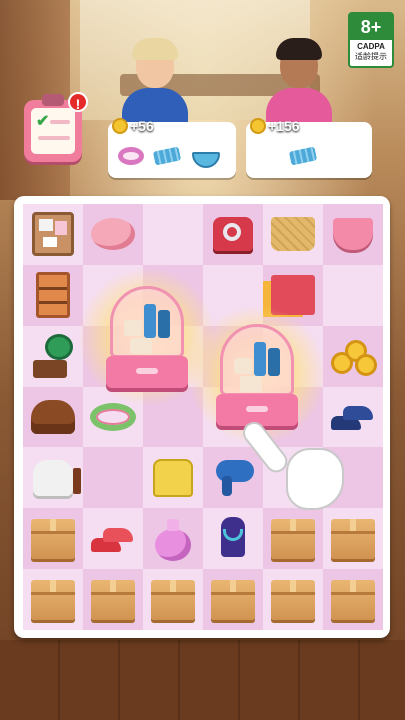 Image resolution: width=405 pixels, height=720 pixels. Describe the element at coordinates (78, 102) in the screenshot. I see `alert-badge: !` at that location.